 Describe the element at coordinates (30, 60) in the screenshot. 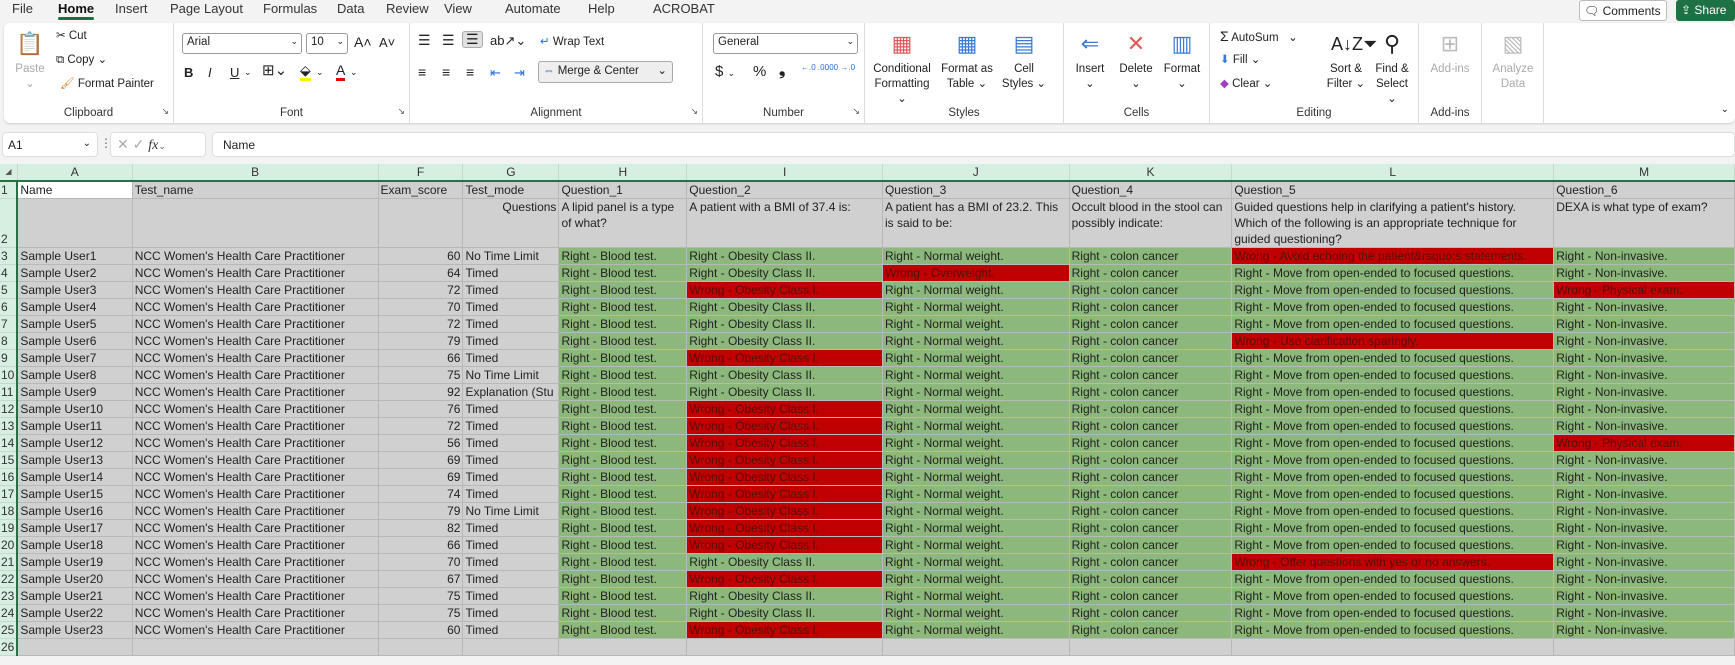

I see `paste-button: 📋 Paste ⌄` at that location.